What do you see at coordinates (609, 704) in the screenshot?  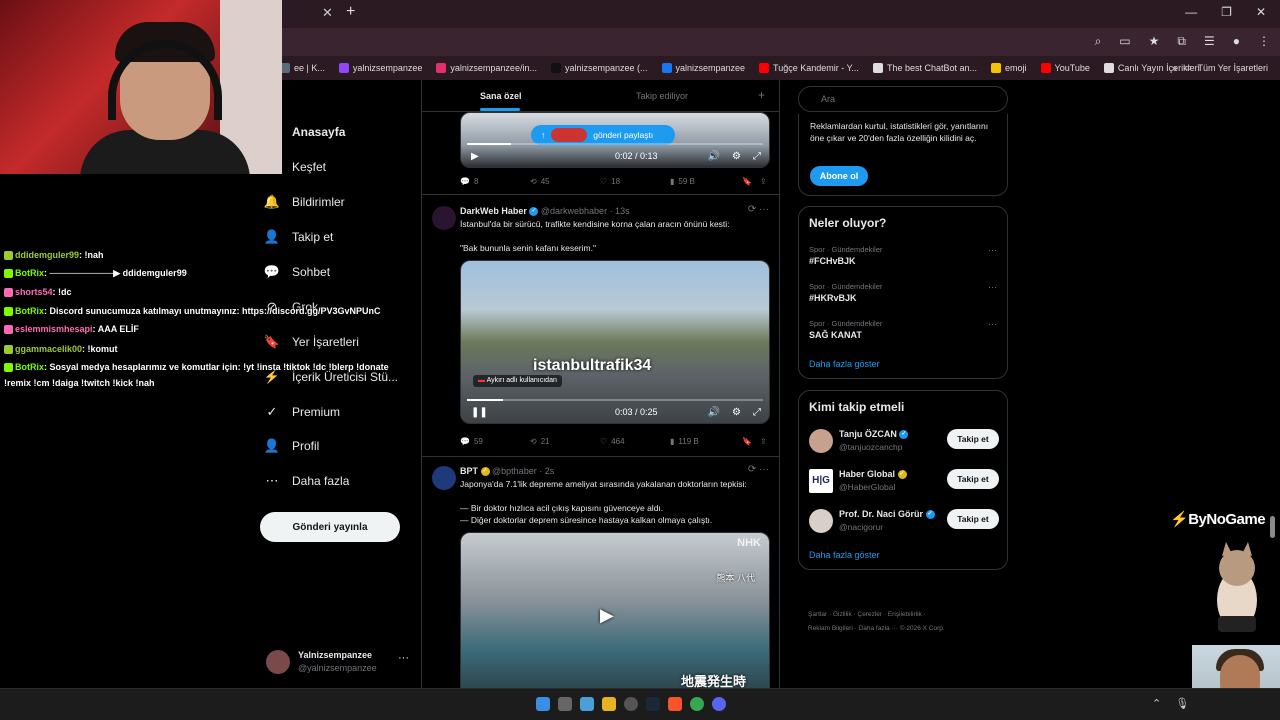 I see `file-explorer-icon` at bounding box center [609, 704].